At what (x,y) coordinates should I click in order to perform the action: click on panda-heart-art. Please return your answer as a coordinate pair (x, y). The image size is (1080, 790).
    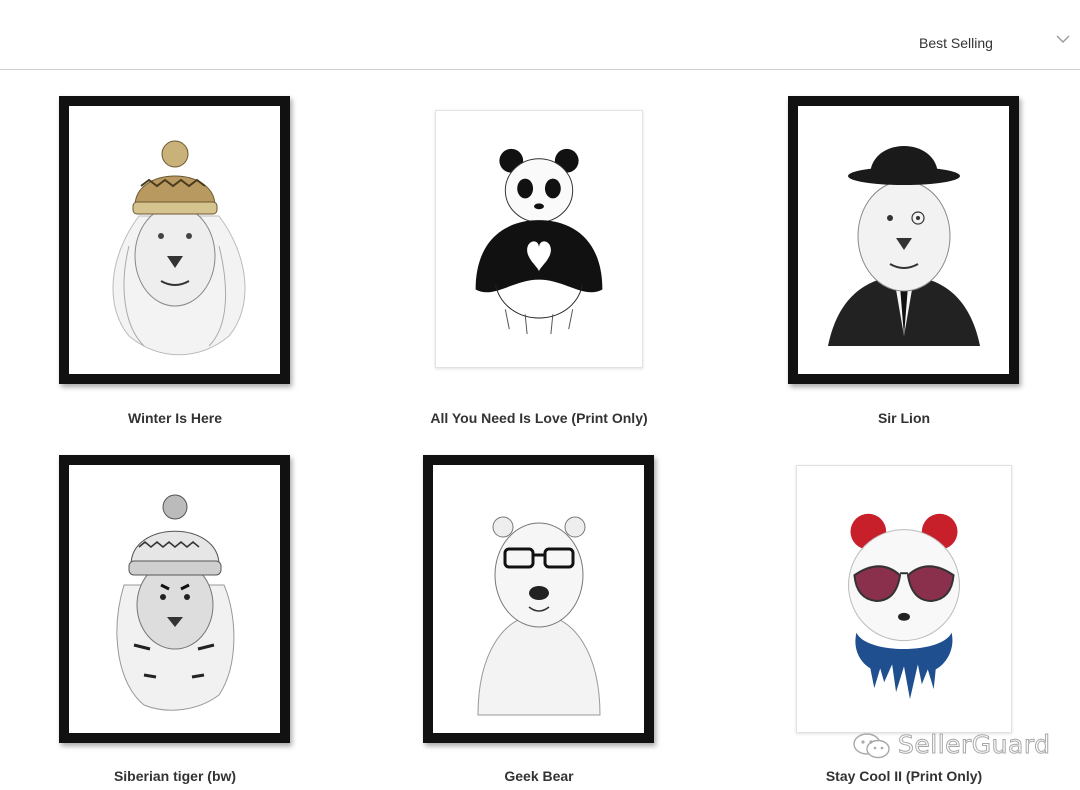
    Looking at the image, I should click on (539, 241).